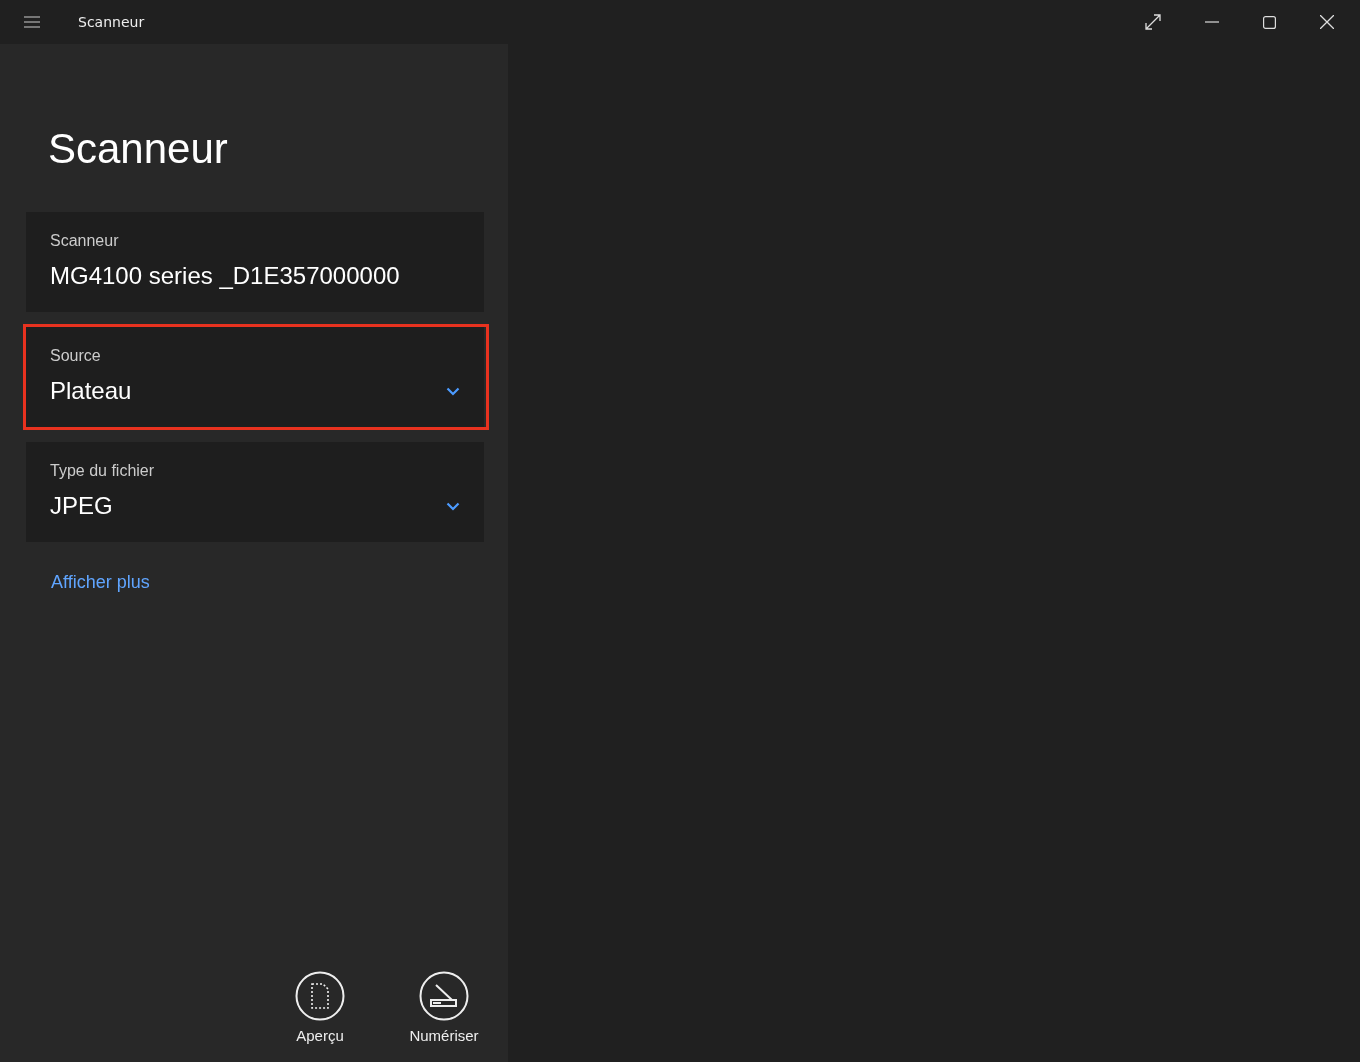 The width and height of the screenshot is (1360, 1062). What do you see at coordinates (1153, 22) in the screenshot?
I see `expand-icon` at bounding box center [1153, 22].